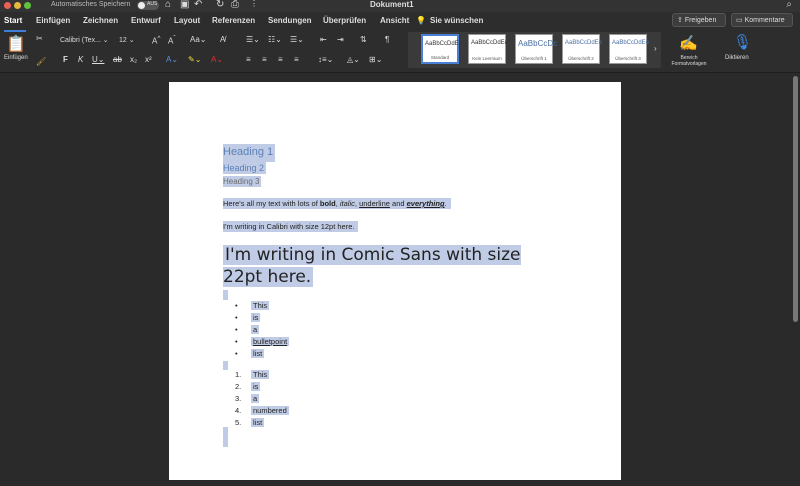 The height and width of the screenshot is (486, 800). I want to click on shrink-font-icon: Aˇ, so click(172, 40).